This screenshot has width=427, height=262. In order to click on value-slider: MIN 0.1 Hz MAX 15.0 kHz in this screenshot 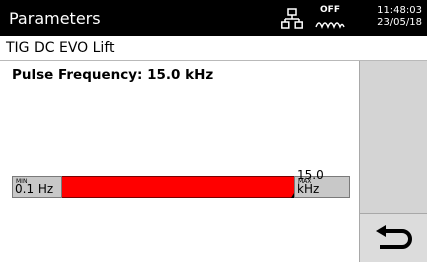, I will do `click(181, 183)`.